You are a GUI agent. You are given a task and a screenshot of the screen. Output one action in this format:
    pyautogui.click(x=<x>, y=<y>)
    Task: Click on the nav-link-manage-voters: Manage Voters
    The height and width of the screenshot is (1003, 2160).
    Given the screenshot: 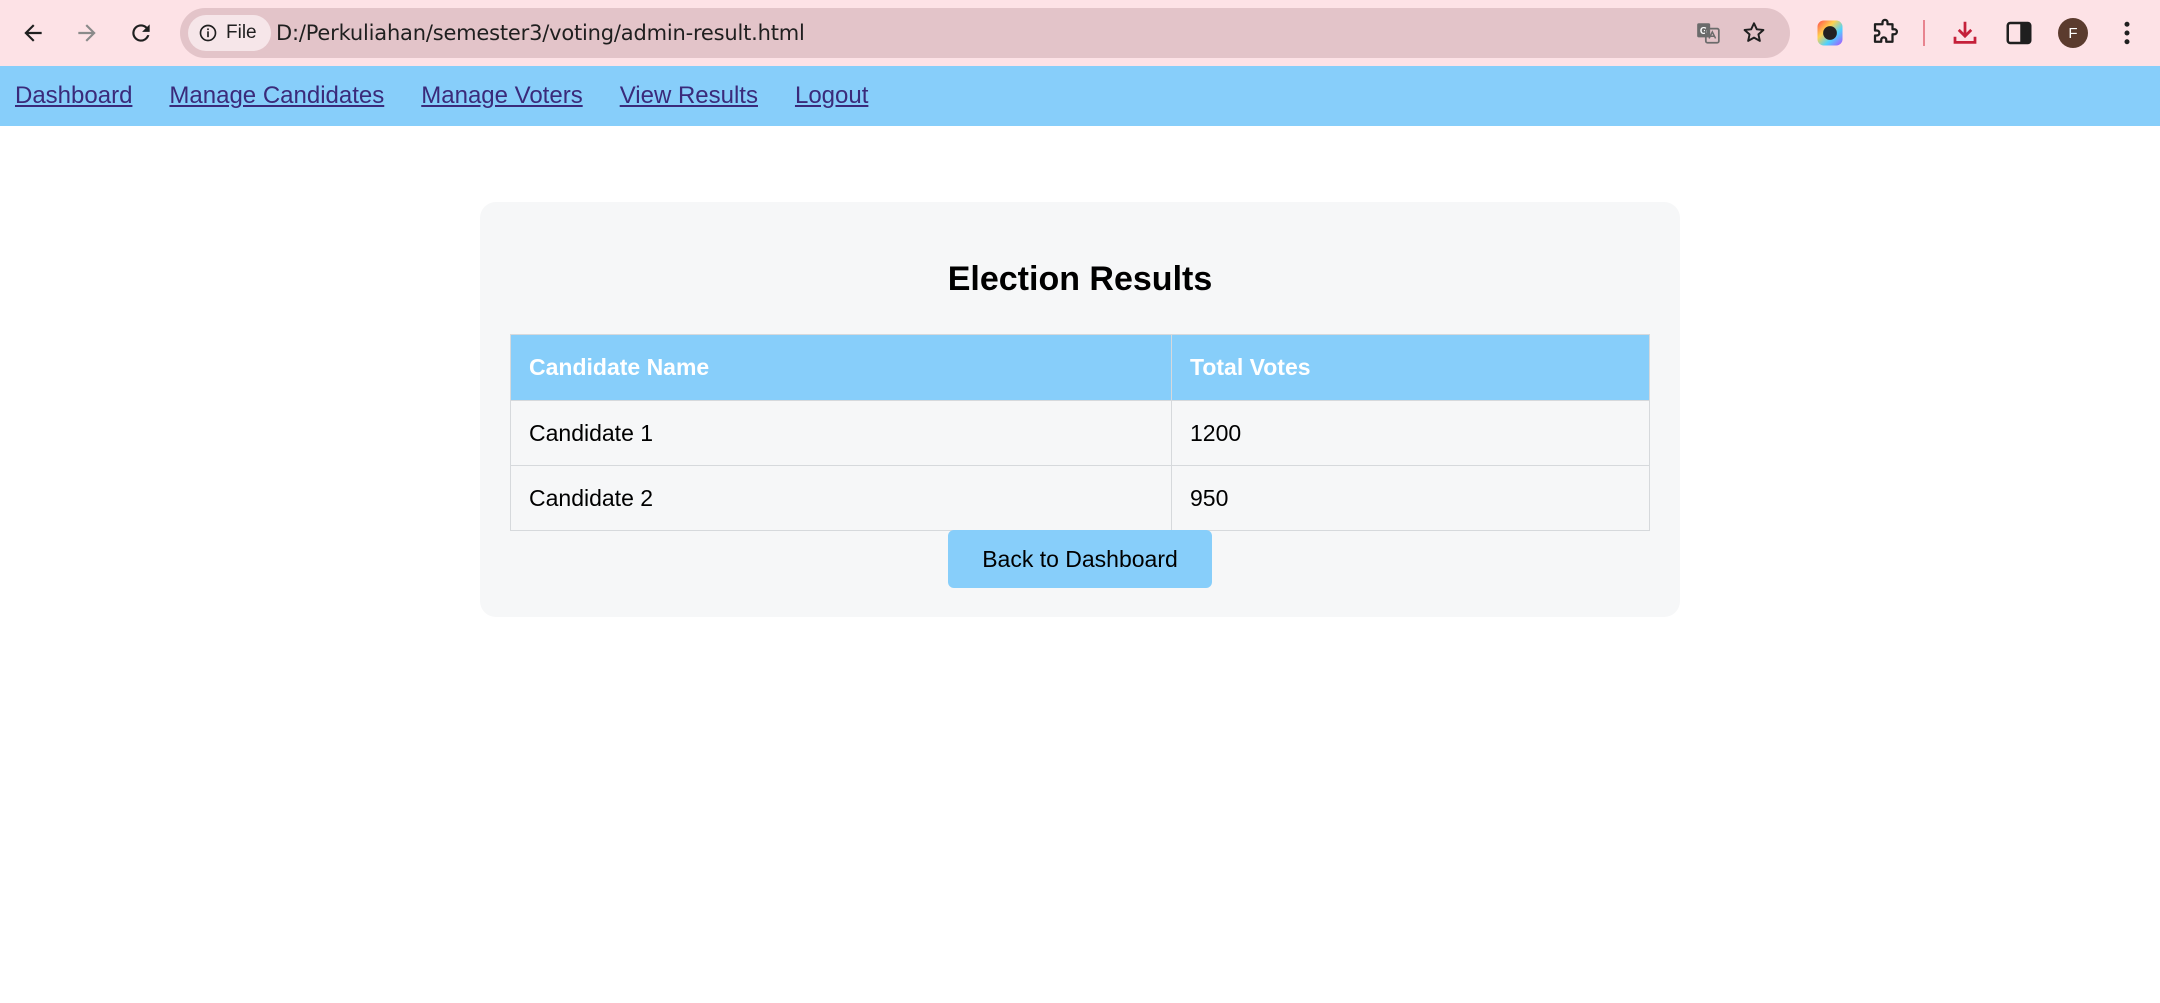 What is the action you would take?
    pyautogui.click(x=501, y=96)
    